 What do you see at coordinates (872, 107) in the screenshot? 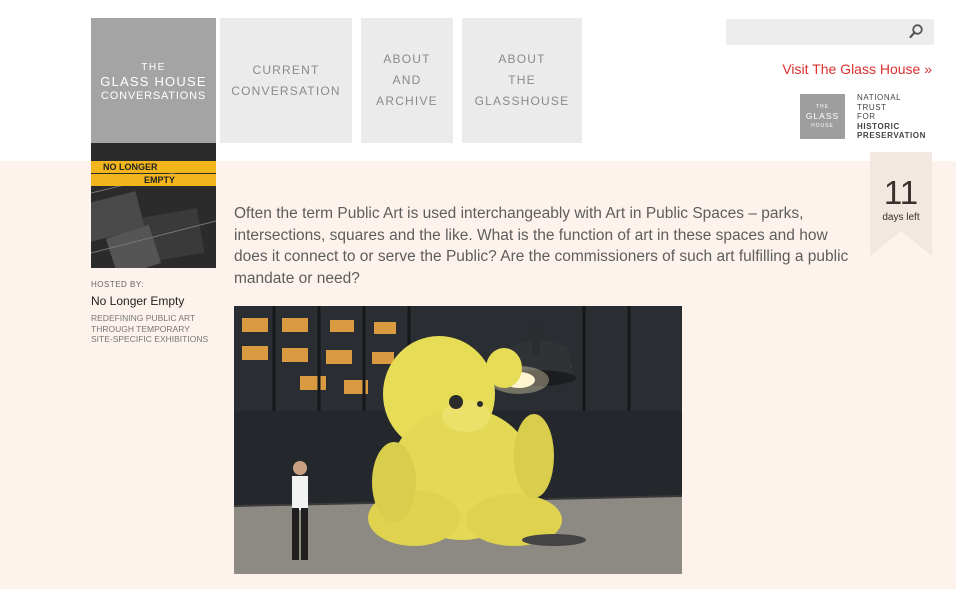
I see `nt-line: TRUST` at bounding box center [872, 107].